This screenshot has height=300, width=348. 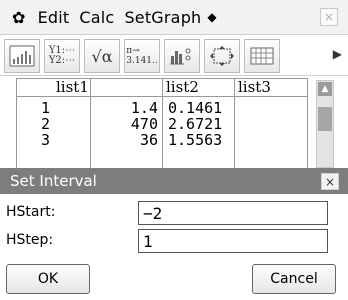 What do you see at coordinates (233, 213) in the screenshot?
I see `hstart-input: −2` at bounding box center [233, 213].